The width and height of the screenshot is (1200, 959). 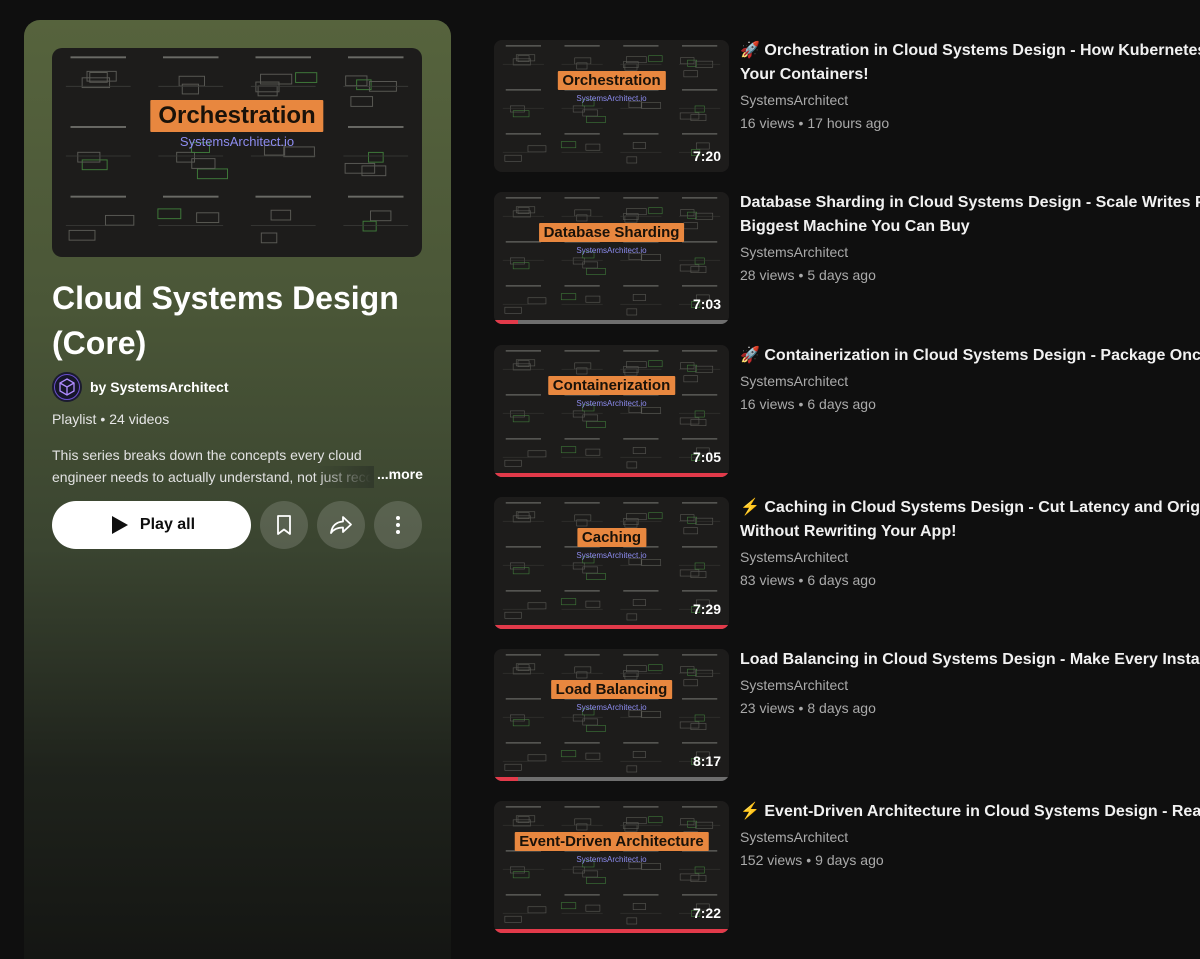 What do you see at coordinates (970, 708) in the screenshot?
I see `video-stats: 23 views • 8 days ago` at bounding box center [970, 708].